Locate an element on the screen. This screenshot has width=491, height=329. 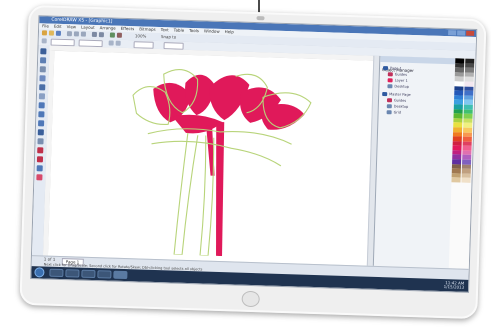
new-document-icon is located at coordinates (44, 33).